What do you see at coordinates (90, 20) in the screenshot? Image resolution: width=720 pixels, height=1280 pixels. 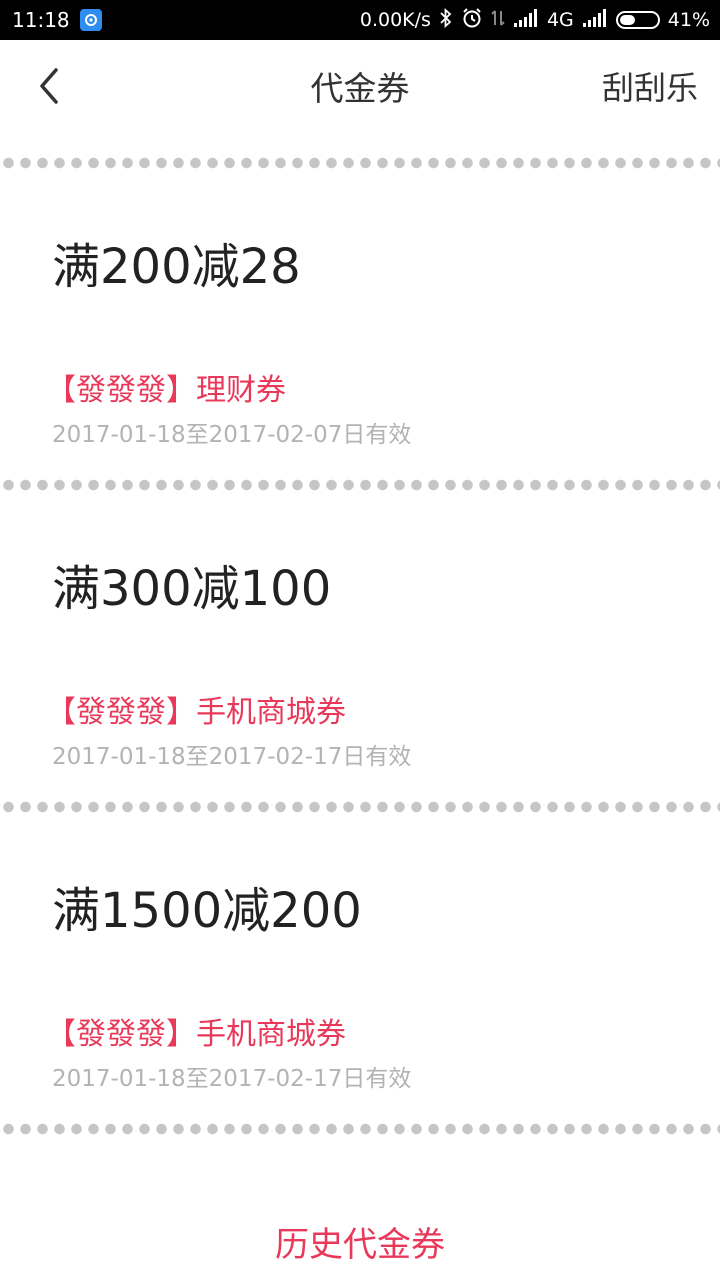 I see `app-notification-icon` at bounding box center [90, 20].